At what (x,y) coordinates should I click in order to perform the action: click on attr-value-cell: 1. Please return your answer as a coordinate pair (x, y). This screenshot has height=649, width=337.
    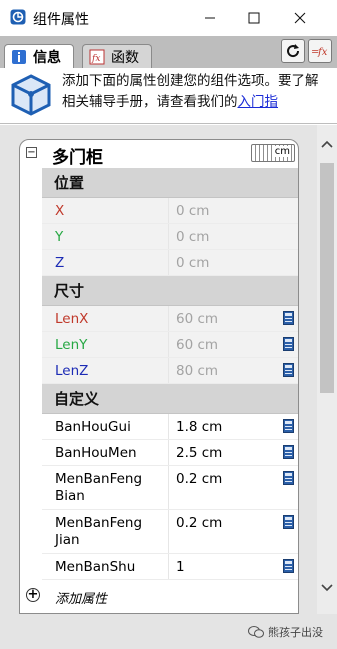
    Looking at the image, I should click on (233, 566).